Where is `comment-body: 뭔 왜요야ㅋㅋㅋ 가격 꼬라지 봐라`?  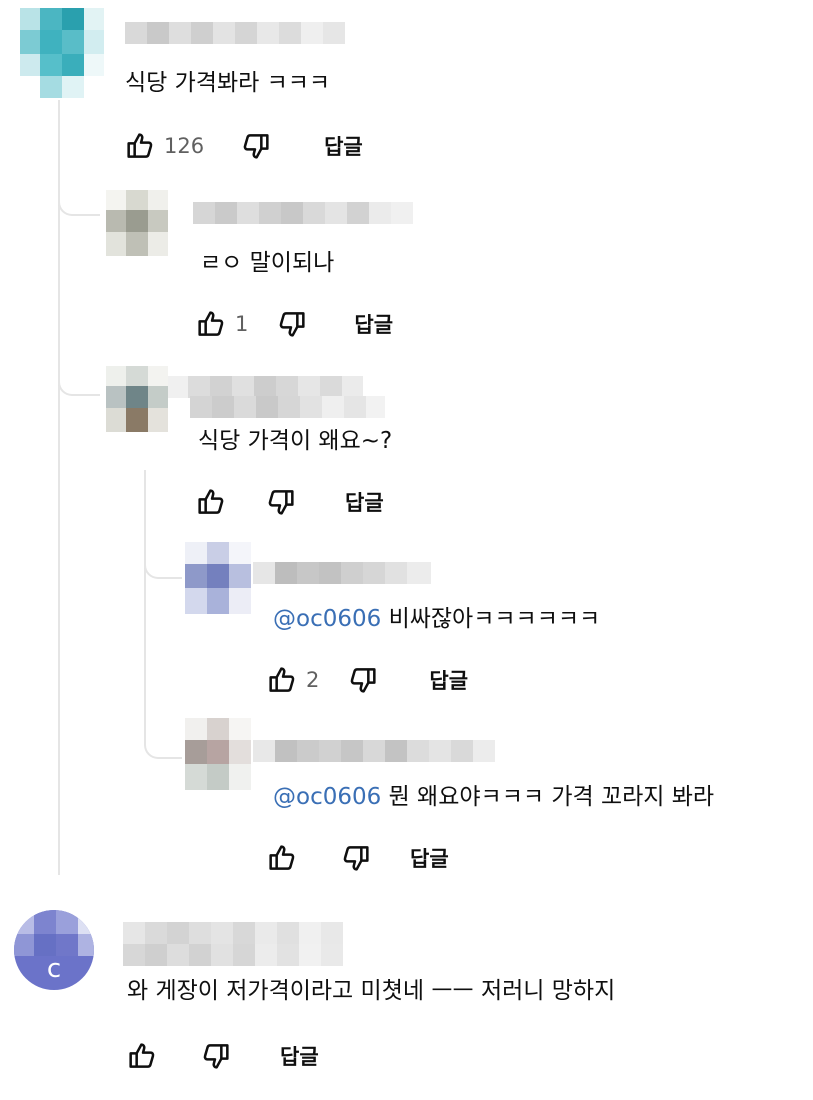
comment-body: 뭔 왜요야ㅋㅋㅋ 가격 꼬라지 봐라 is located at coordinates (548, 797).